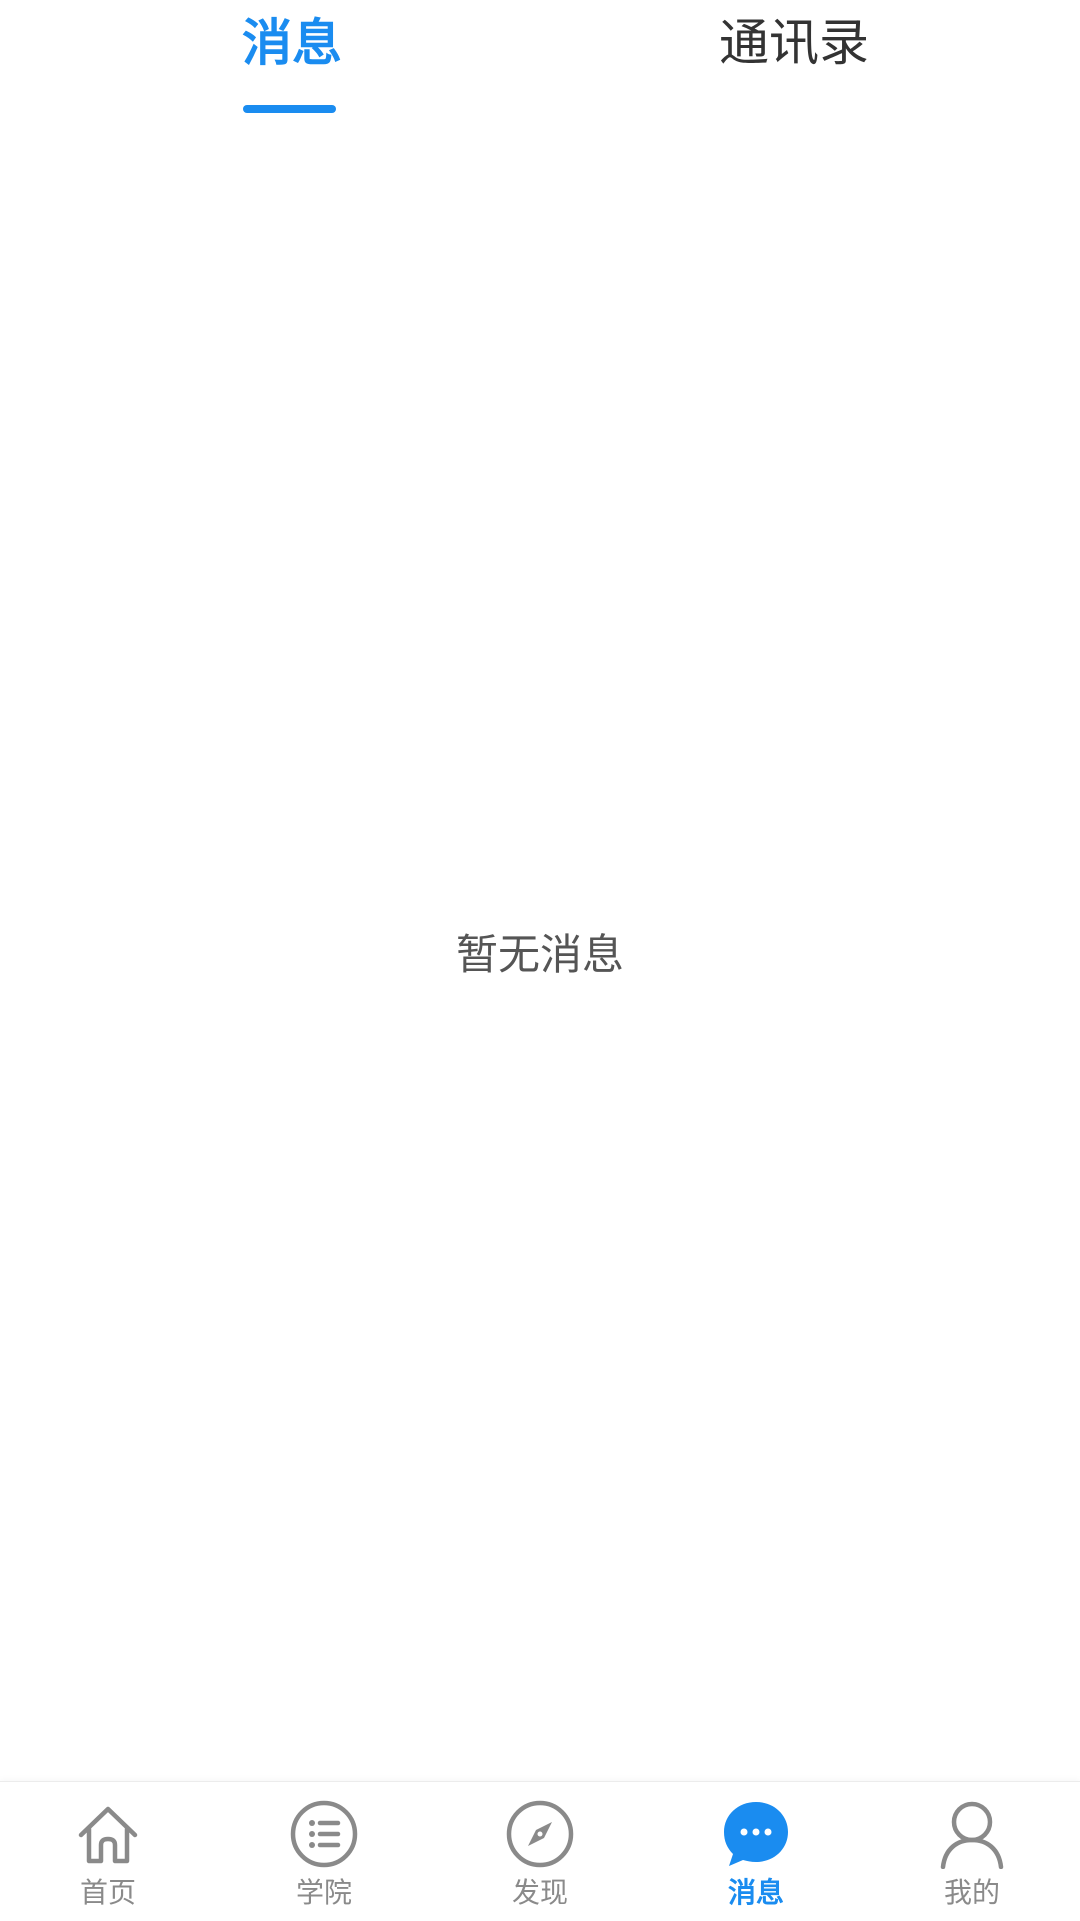 Image resolution: width=1080 pixels, height=1921 pixels. I want to click on bottom-navigation: 首页 学院 发现 消息 我的, so click(540, 1851).